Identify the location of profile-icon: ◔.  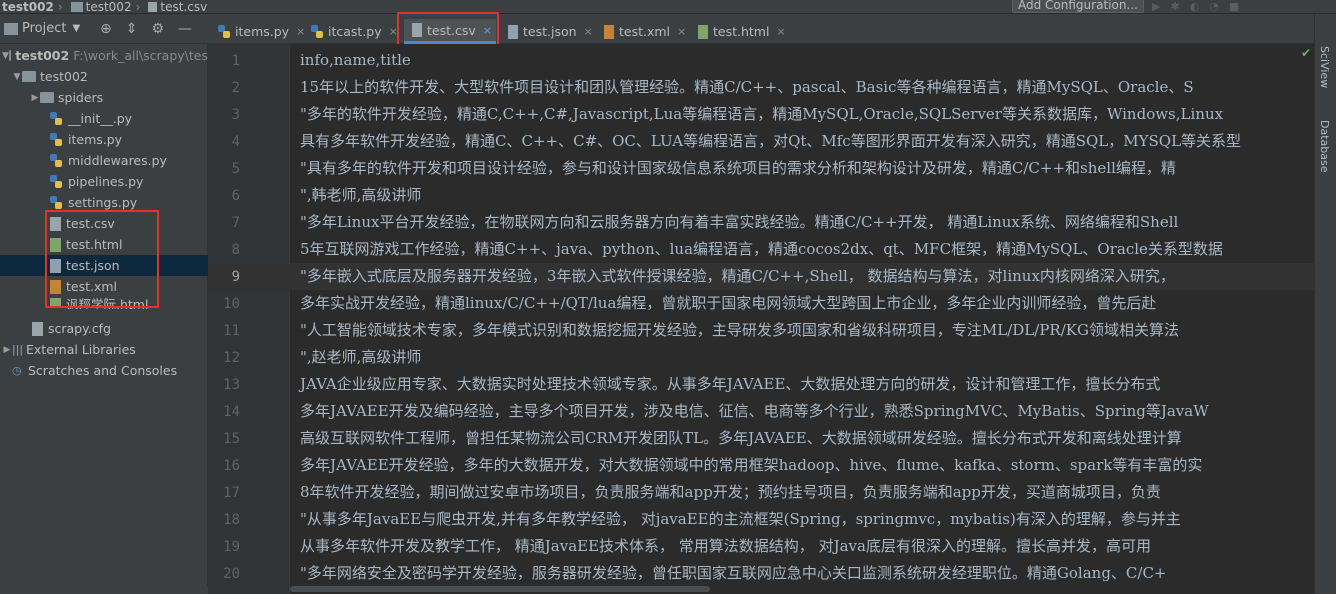
(1214, 6).